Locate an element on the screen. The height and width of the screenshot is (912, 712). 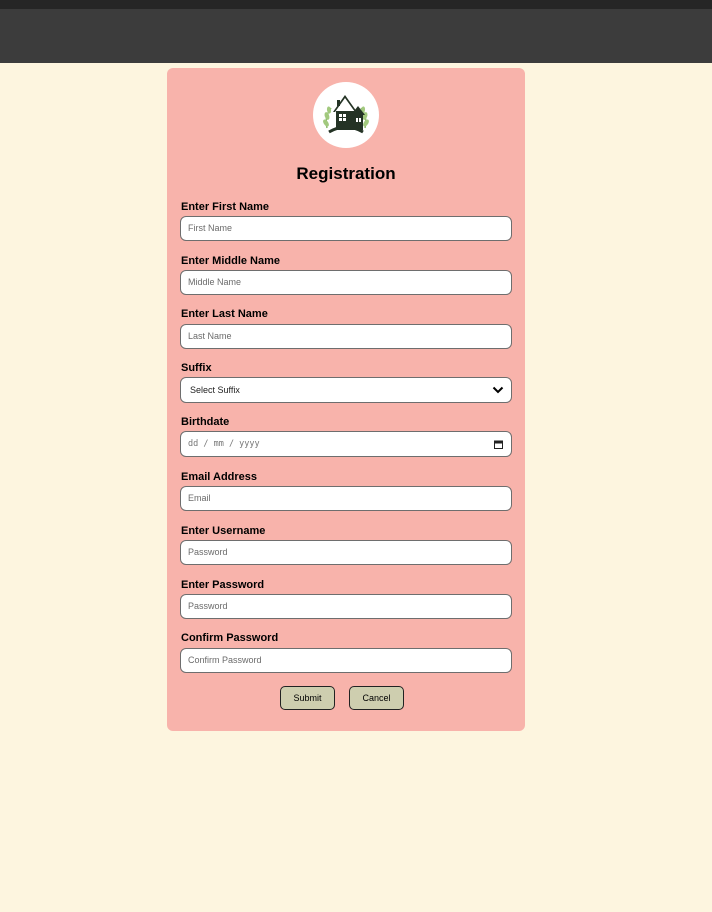
birthdate-placeholder: dd / mm / yyyy is located at coordinates (224, 444).